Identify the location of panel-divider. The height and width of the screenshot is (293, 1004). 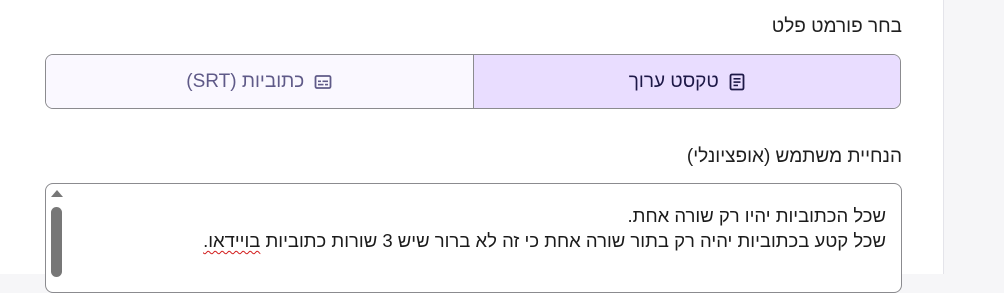
(943, 137).